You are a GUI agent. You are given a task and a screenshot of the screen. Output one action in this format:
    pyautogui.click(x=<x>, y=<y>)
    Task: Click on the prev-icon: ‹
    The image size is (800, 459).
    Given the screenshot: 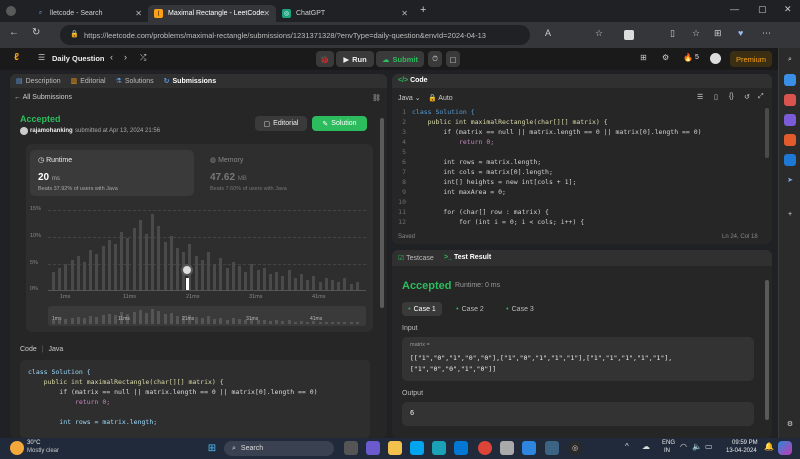 What is the action you would take?
    pyautogui.click(x=111, y=57)
    